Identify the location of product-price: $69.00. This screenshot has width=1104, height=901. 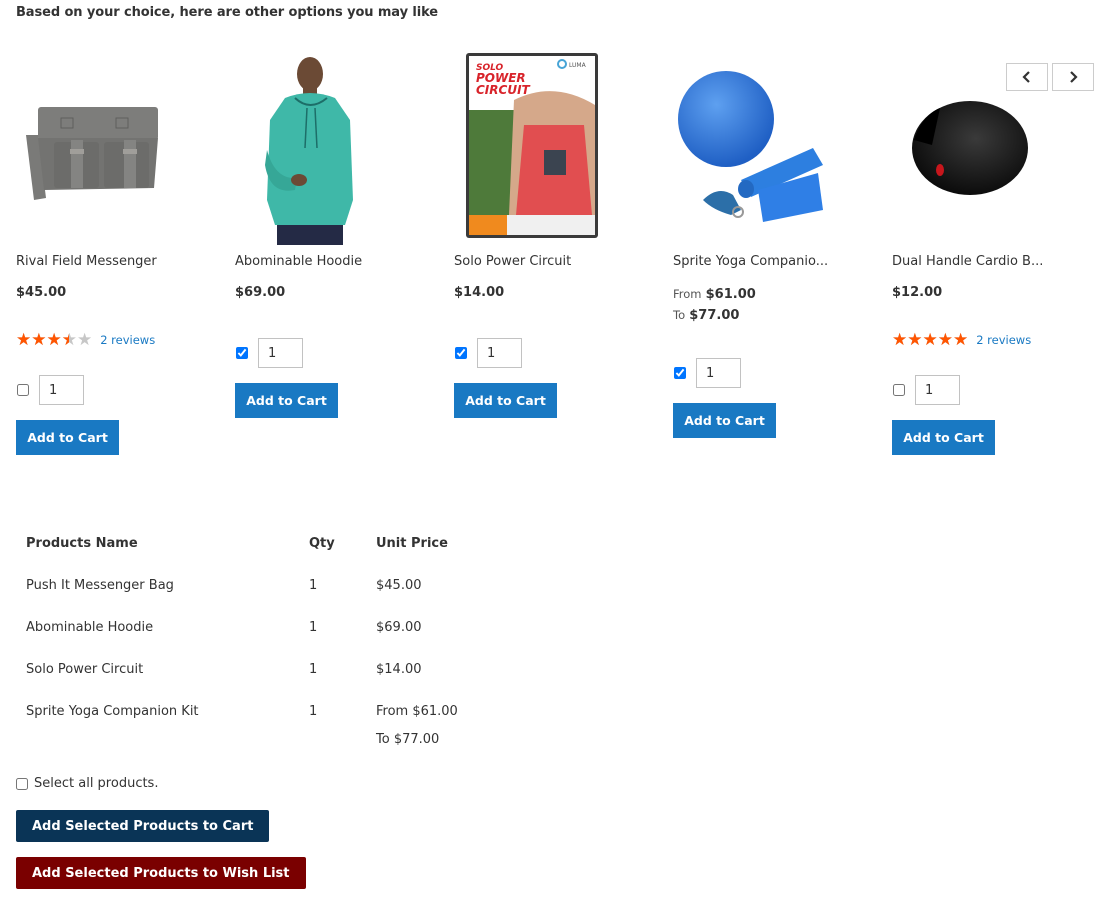
(260, 292).